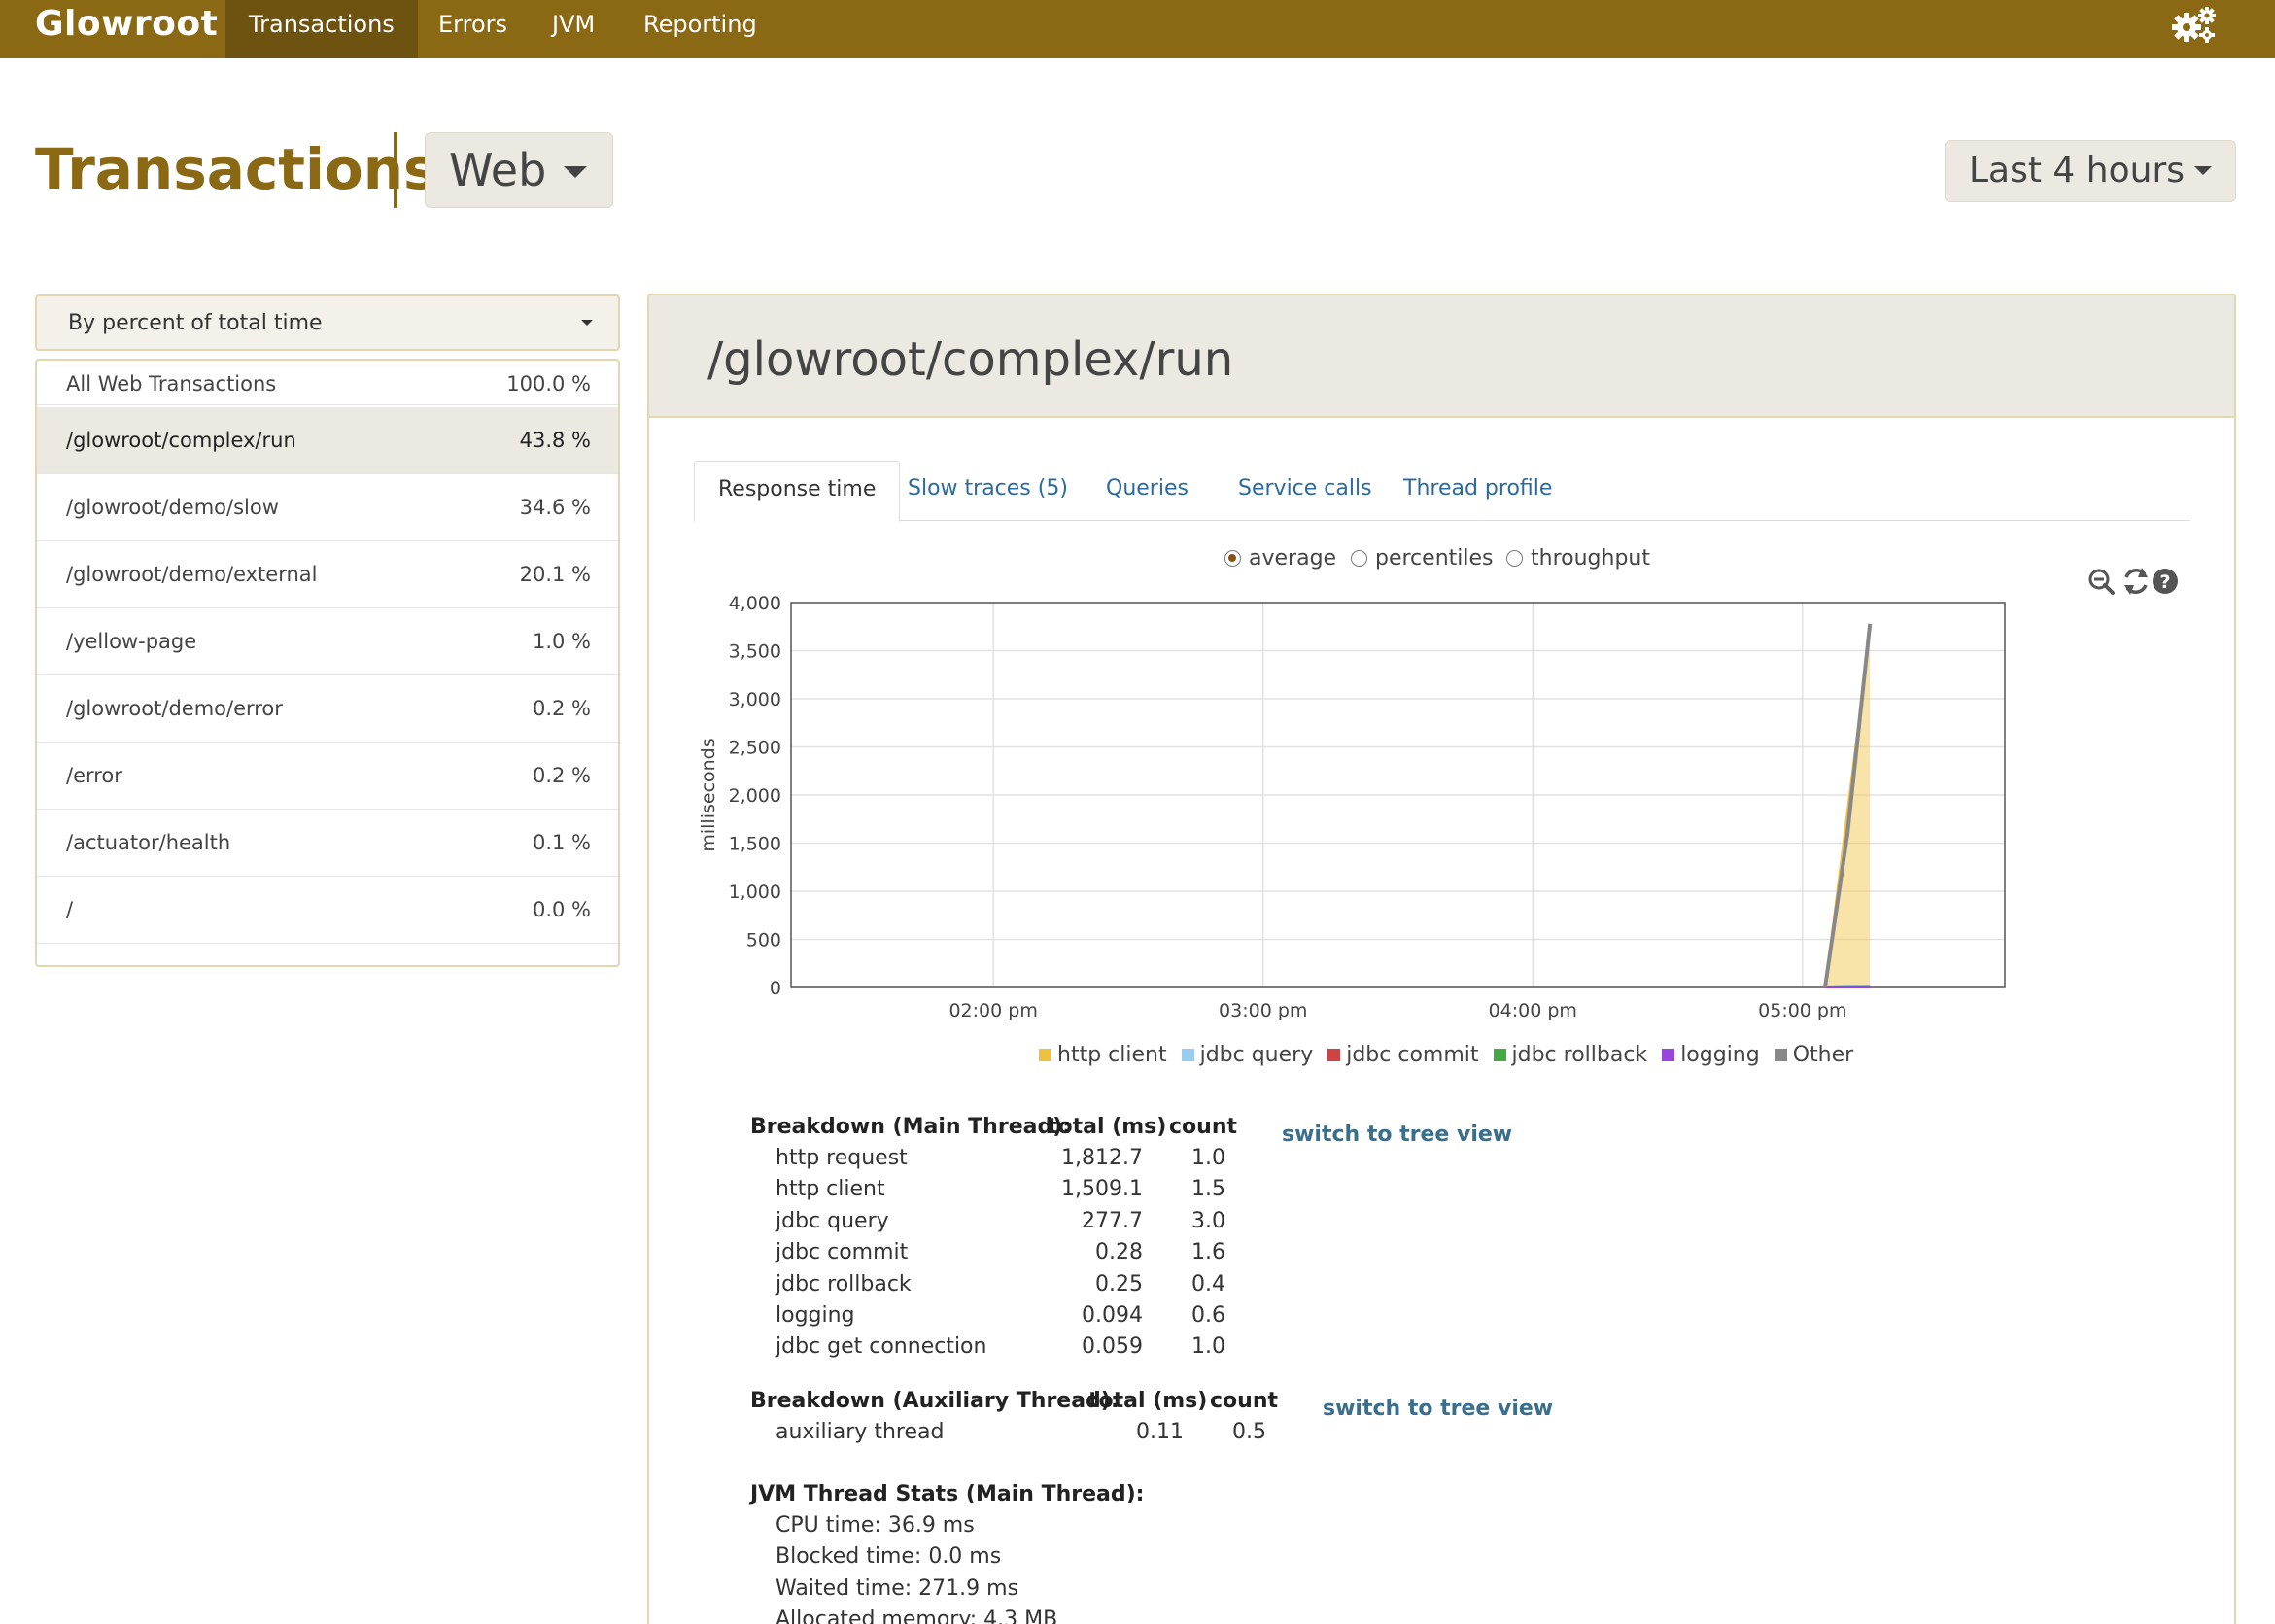 The height and width of the screenshot is (1624, 2275). What do you see at coordinates (1208, 1283) in the screenshot?
I see `breakdown-count: 0.4` at bounding box center [1208, 1283].